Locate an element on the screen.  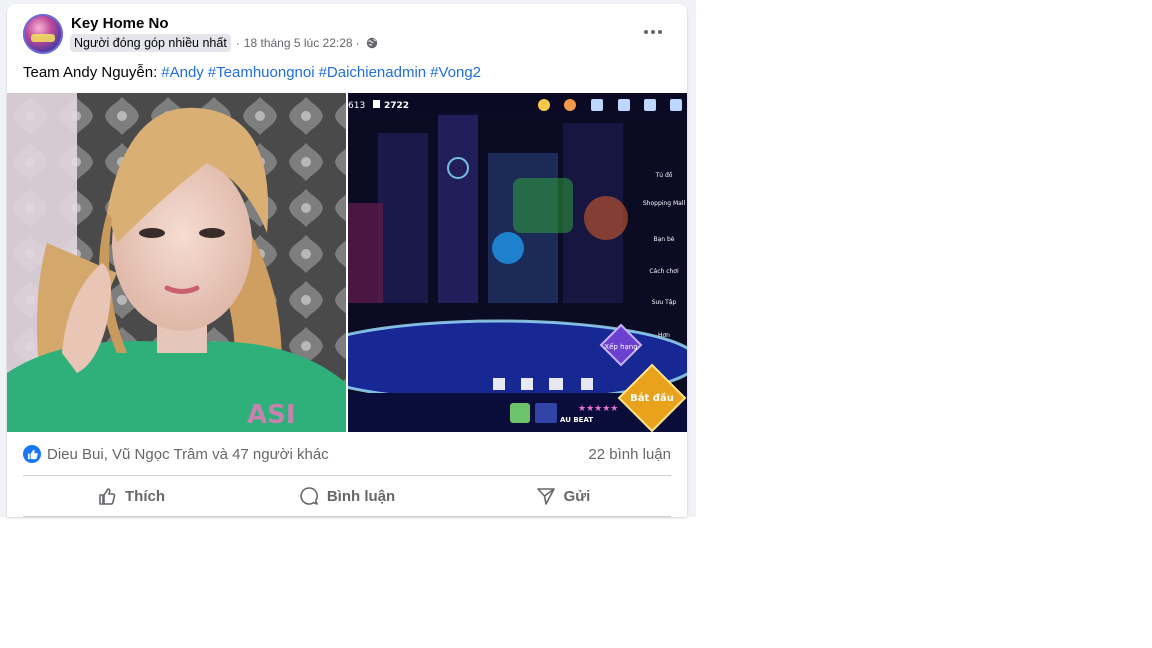
post-timestamp: 18 tháng 5 lúc 22:28 is located at coordinates (298, 43).